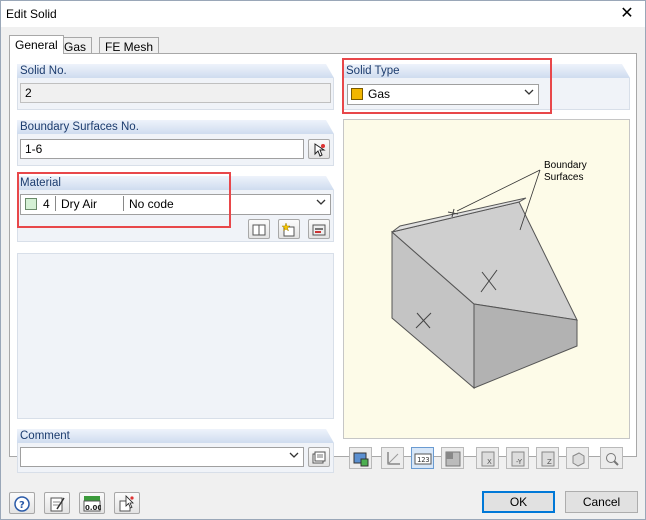 This screenshot has height=520, width=646. I want to click on svg-text: 123, so click(423, 460).